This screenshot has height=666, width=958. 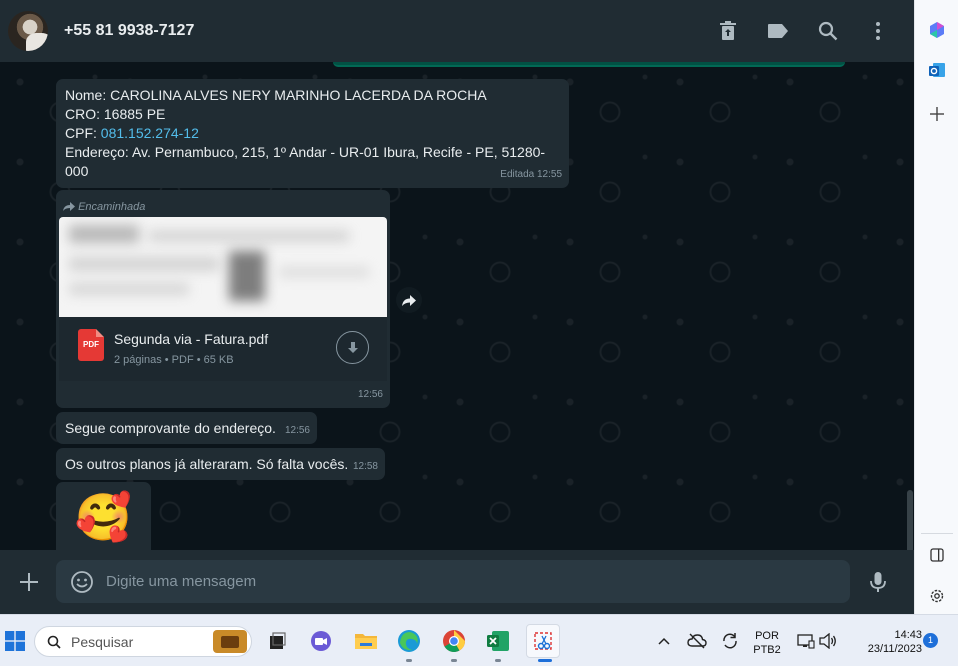 I want to click on outlook-icon, so click(x=937, y=70).